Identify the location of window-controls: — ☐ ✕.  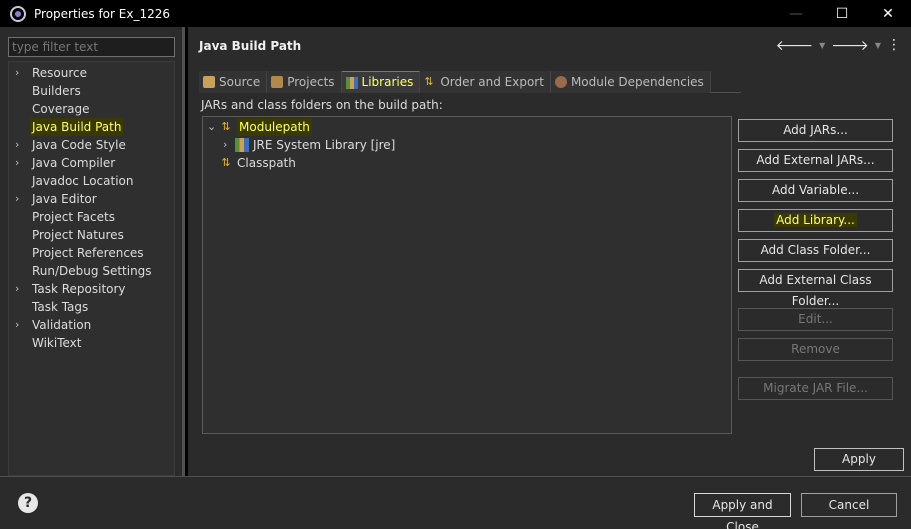
(842, 13).